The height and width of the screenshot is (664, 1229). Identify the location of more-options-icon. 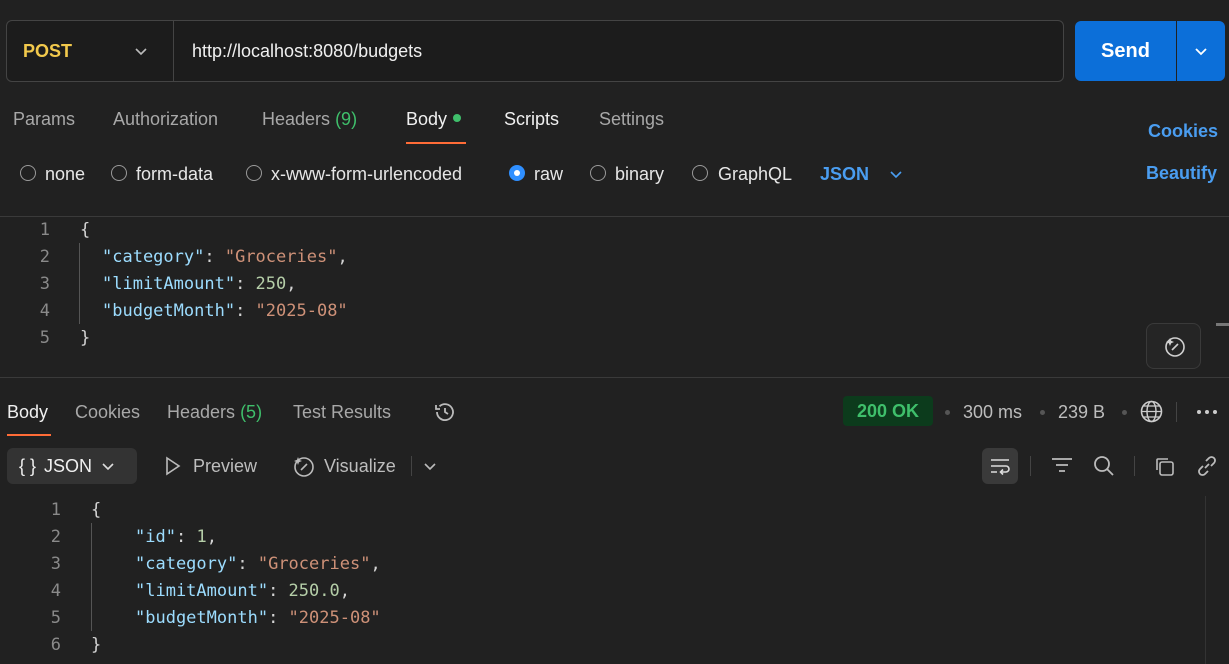
(1207, 412).